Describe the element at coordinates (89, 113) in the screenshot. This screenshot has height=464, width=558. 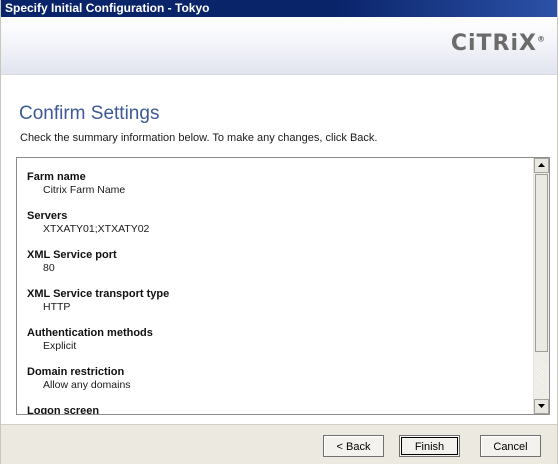
I see `page-title: Confirm Settings` at that location.